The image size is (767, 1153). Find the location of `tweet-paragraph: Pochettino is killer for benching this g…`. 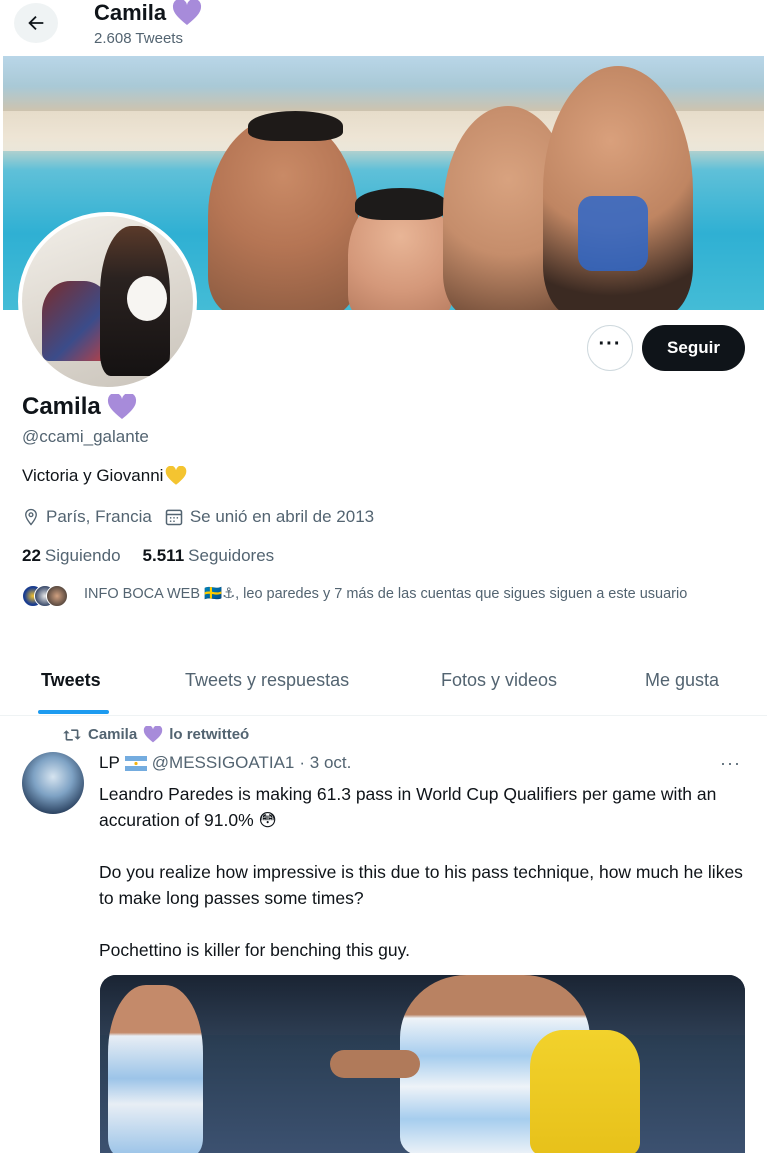

tweet-paragraph: Pochettino is killer for benching this g… is located at coordinates (254, 950).